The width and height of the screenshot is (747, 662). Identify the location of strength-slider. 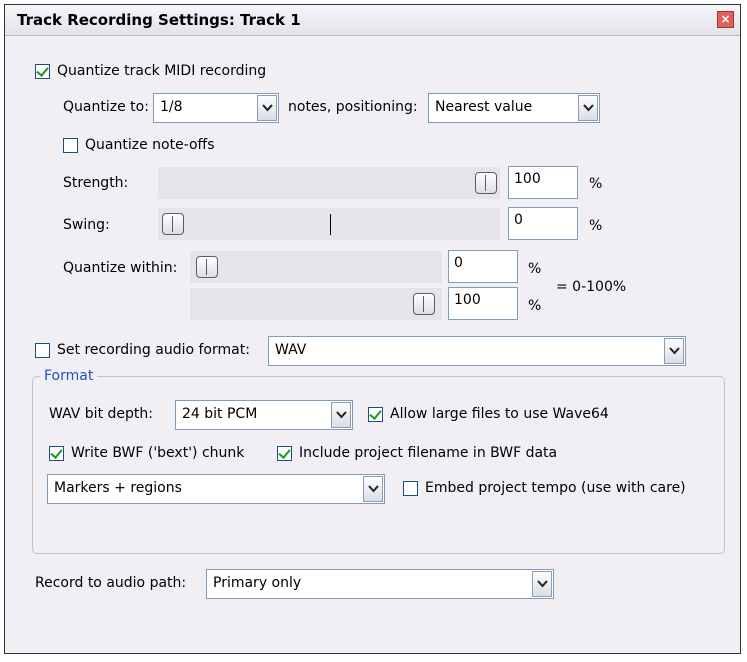
(329, 183).